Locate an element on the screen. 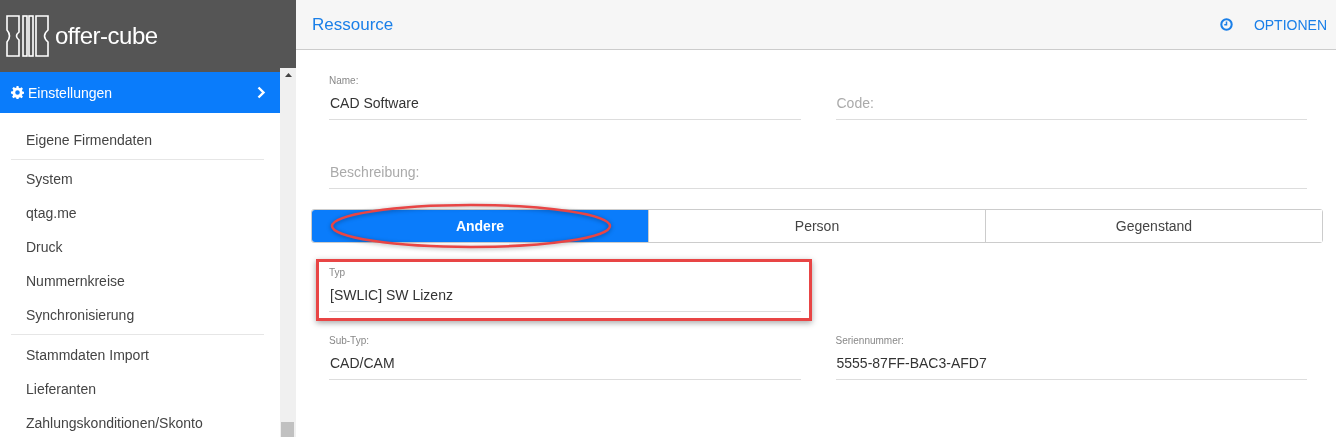 The width and height of the screenshot is (1336, 437). settings-icon is located at coordinates (17, 92).